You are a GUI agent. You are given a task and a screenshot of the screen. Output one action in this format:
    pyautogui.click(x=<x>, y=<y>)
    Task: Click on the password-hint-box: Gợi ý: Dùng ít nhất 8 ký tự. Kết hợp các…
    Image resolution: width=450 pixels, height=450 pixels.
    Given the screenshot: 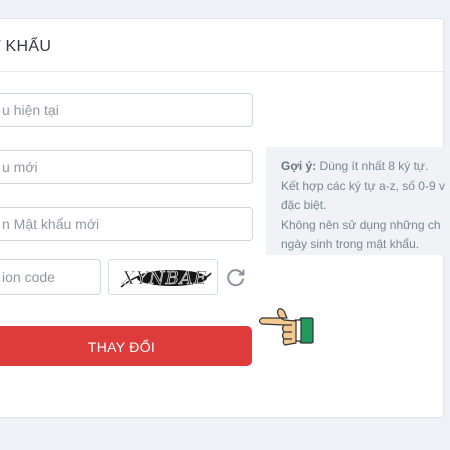 What is the action you would take?
    pyautogui.click(x=358, y=201)
    